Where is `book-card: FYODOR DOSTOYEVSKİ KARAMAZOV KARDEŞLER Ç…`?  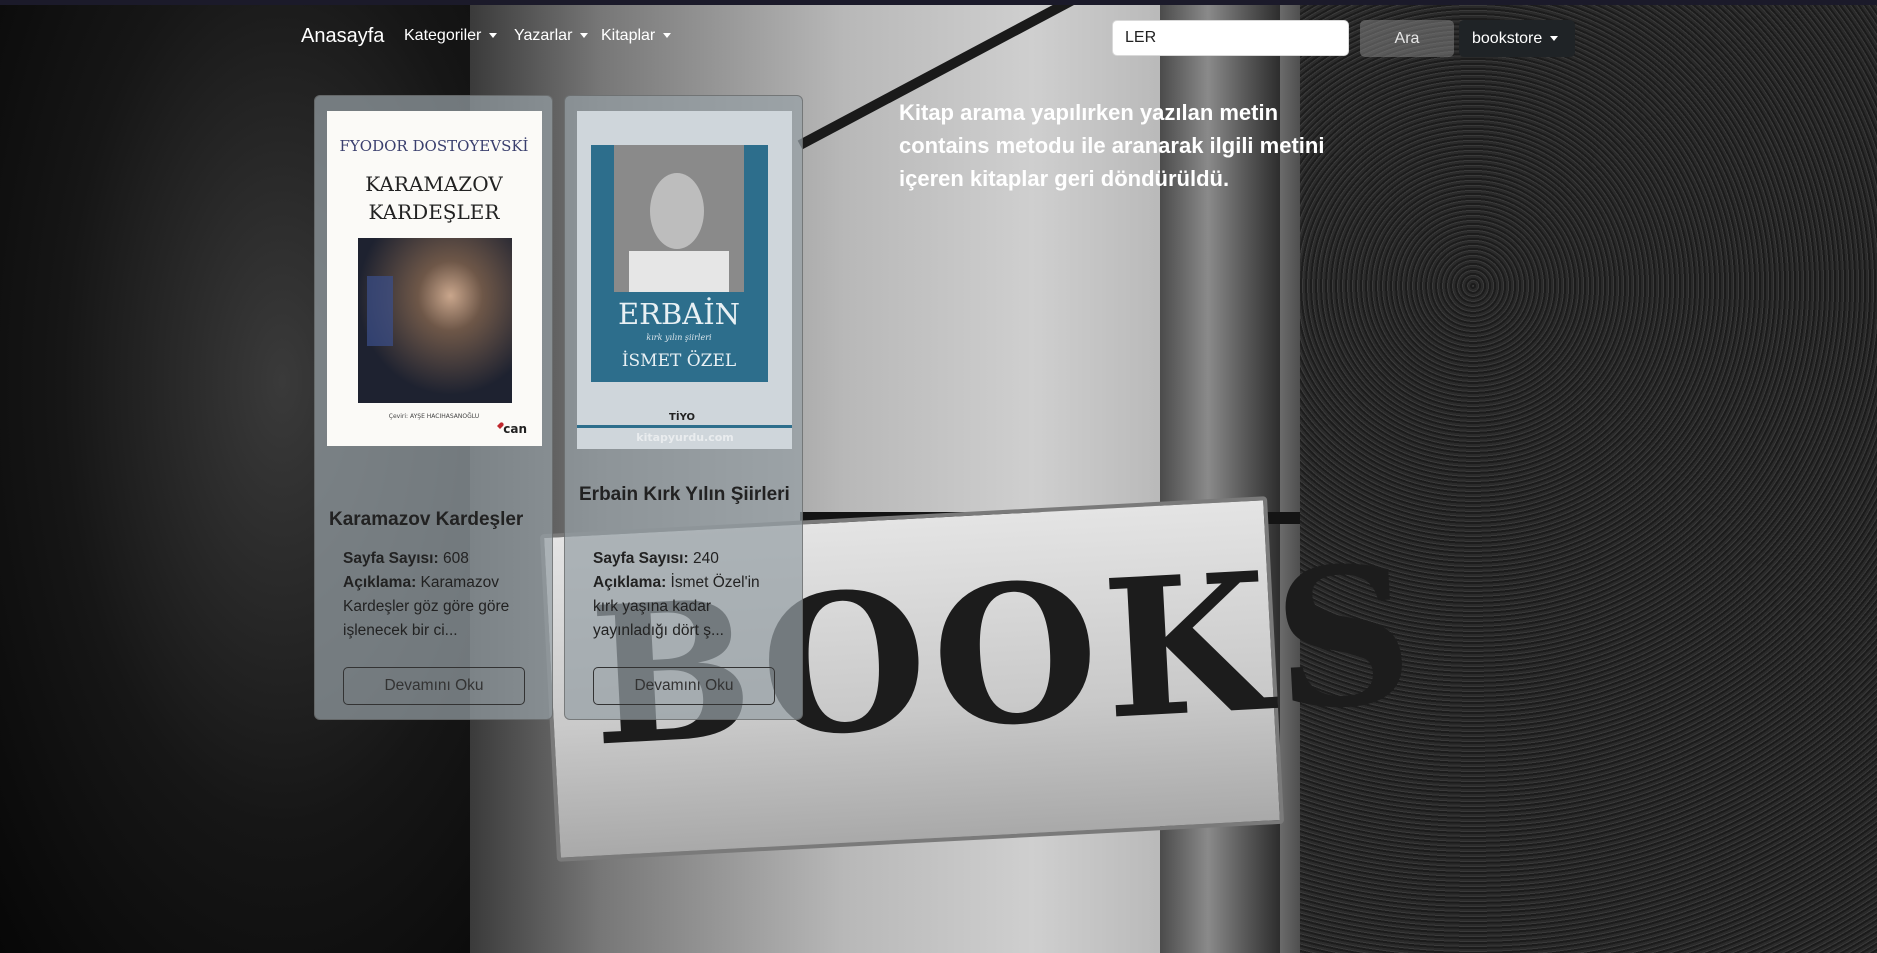 book-card: FYODOR DOSTOYEVSKİ KARAMAZOV KARDEŞLER Ç… is located at coordinates (433, 407).